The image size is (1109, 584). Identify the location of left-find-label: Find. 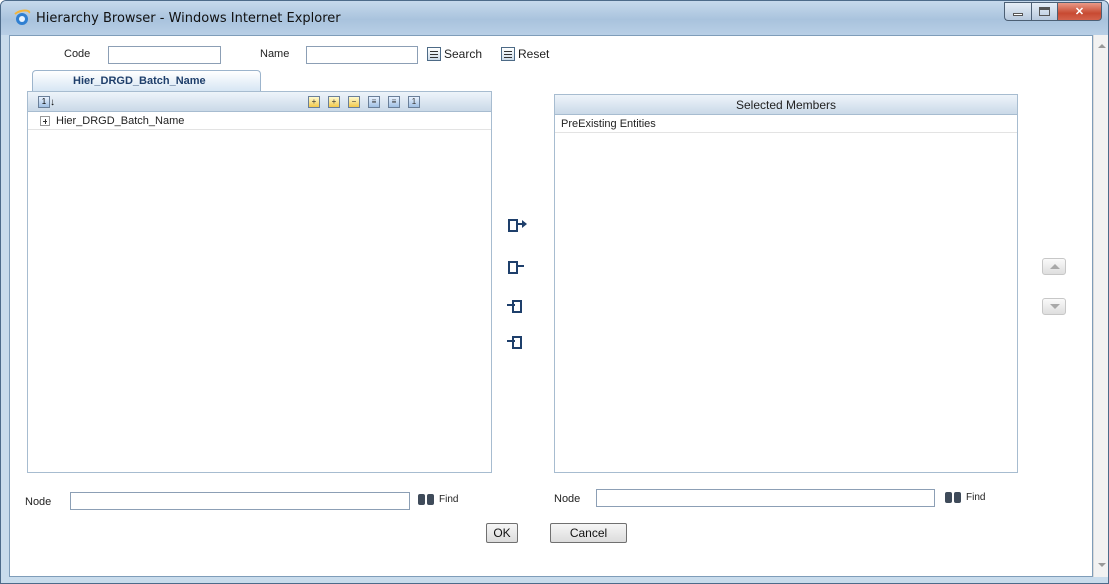
(449, 499).